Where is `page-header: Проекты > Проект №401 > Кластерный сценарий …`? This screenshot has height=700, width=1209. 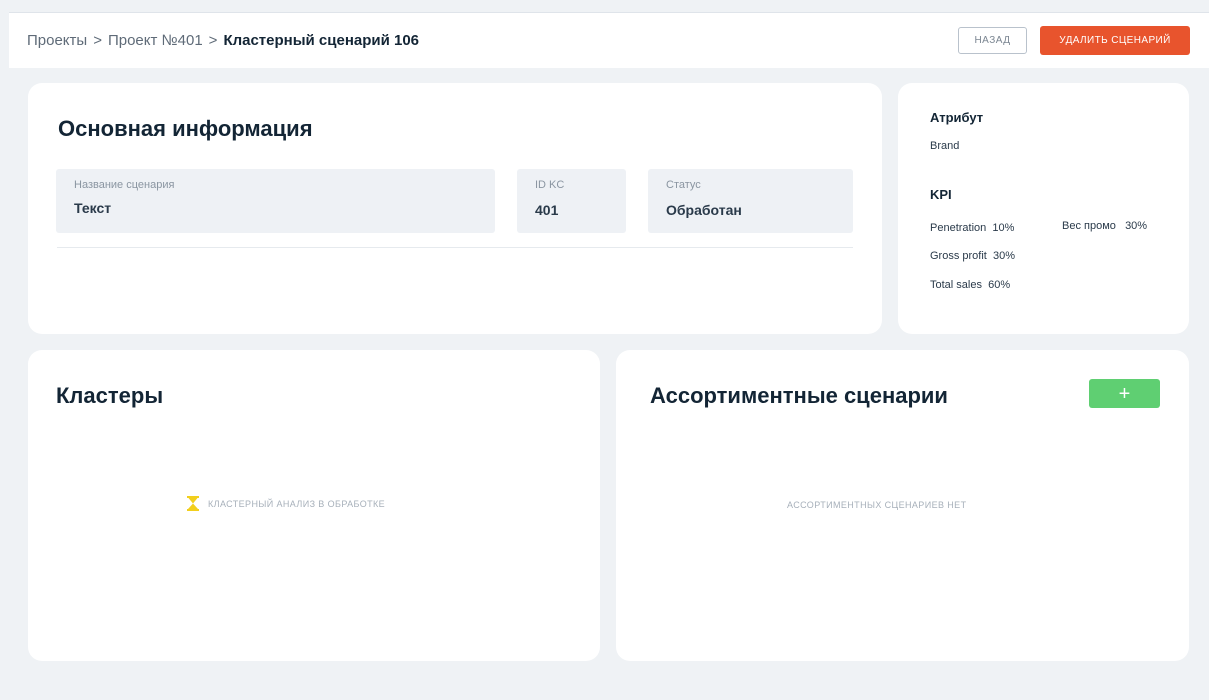
page-header: Проекты > Проект №401 > Кластерный сценарий … is located at coordinates (609, 40).